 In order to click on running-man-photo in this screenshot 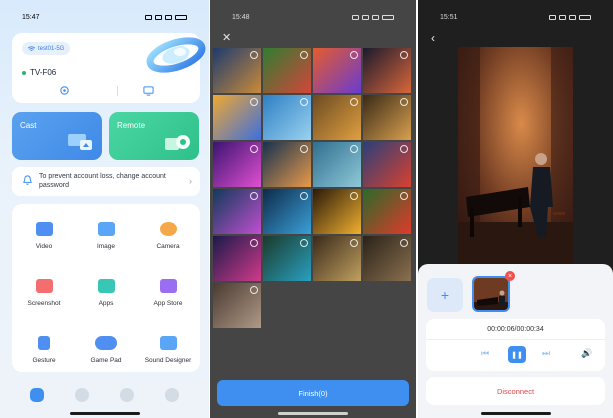, I will do `click(237, 305)`.